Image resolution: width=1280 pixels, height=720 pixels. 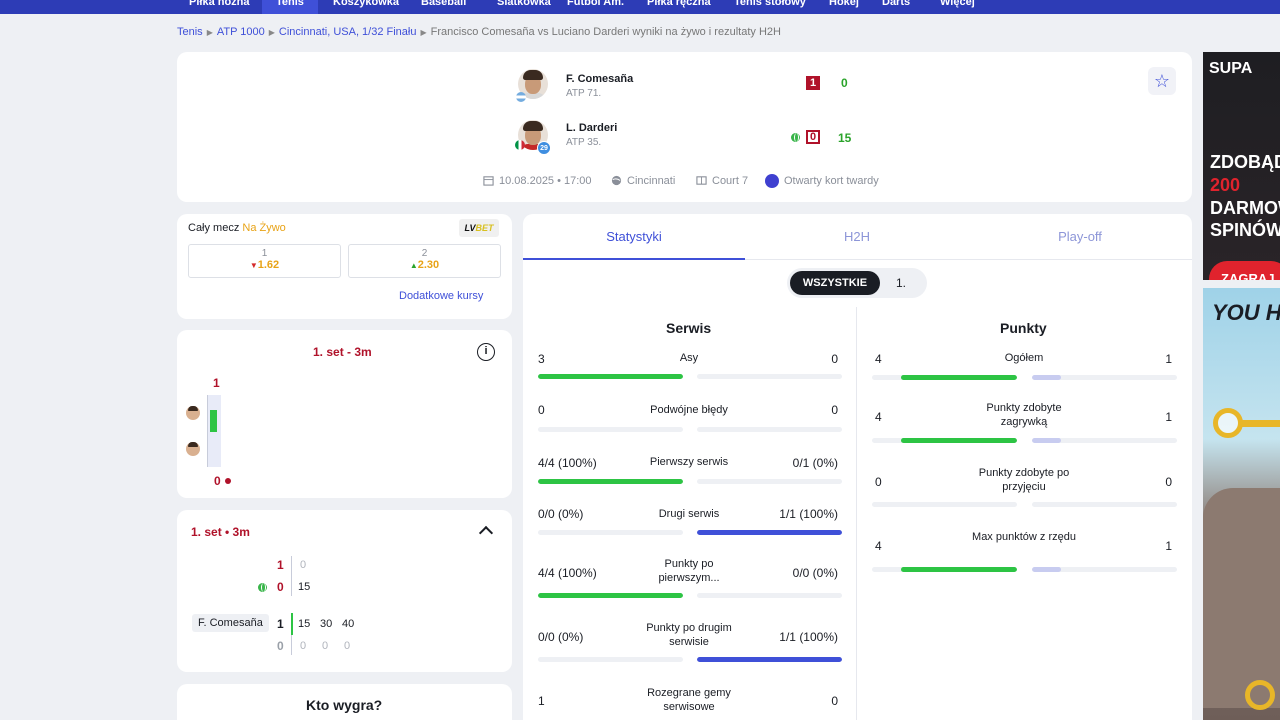 I want to click on stat-name: Punkty zdobyte po przyjęciu, so click(x=1024, y=480).